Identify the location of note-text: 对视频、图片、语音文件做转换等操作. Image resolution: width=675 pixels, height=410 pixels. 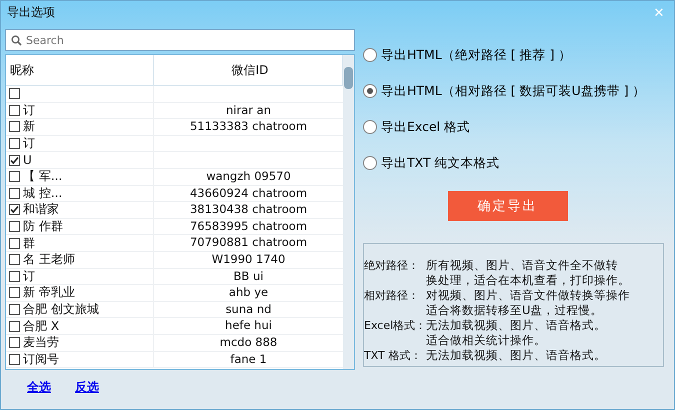
(528, 295).